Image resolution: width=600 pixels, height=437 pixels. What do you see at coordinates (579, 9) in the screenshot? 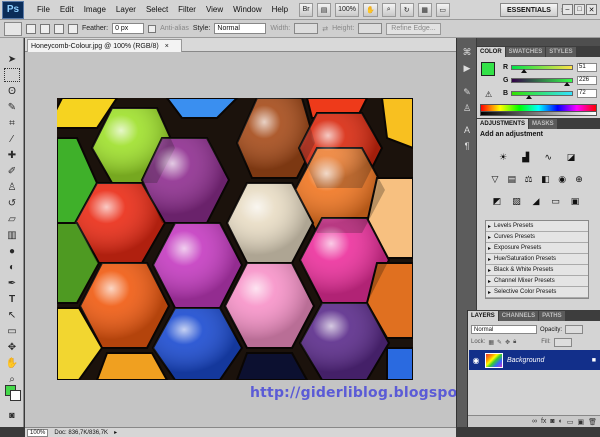
I see `maximize-icon: □` at bounding box center [579, 9].